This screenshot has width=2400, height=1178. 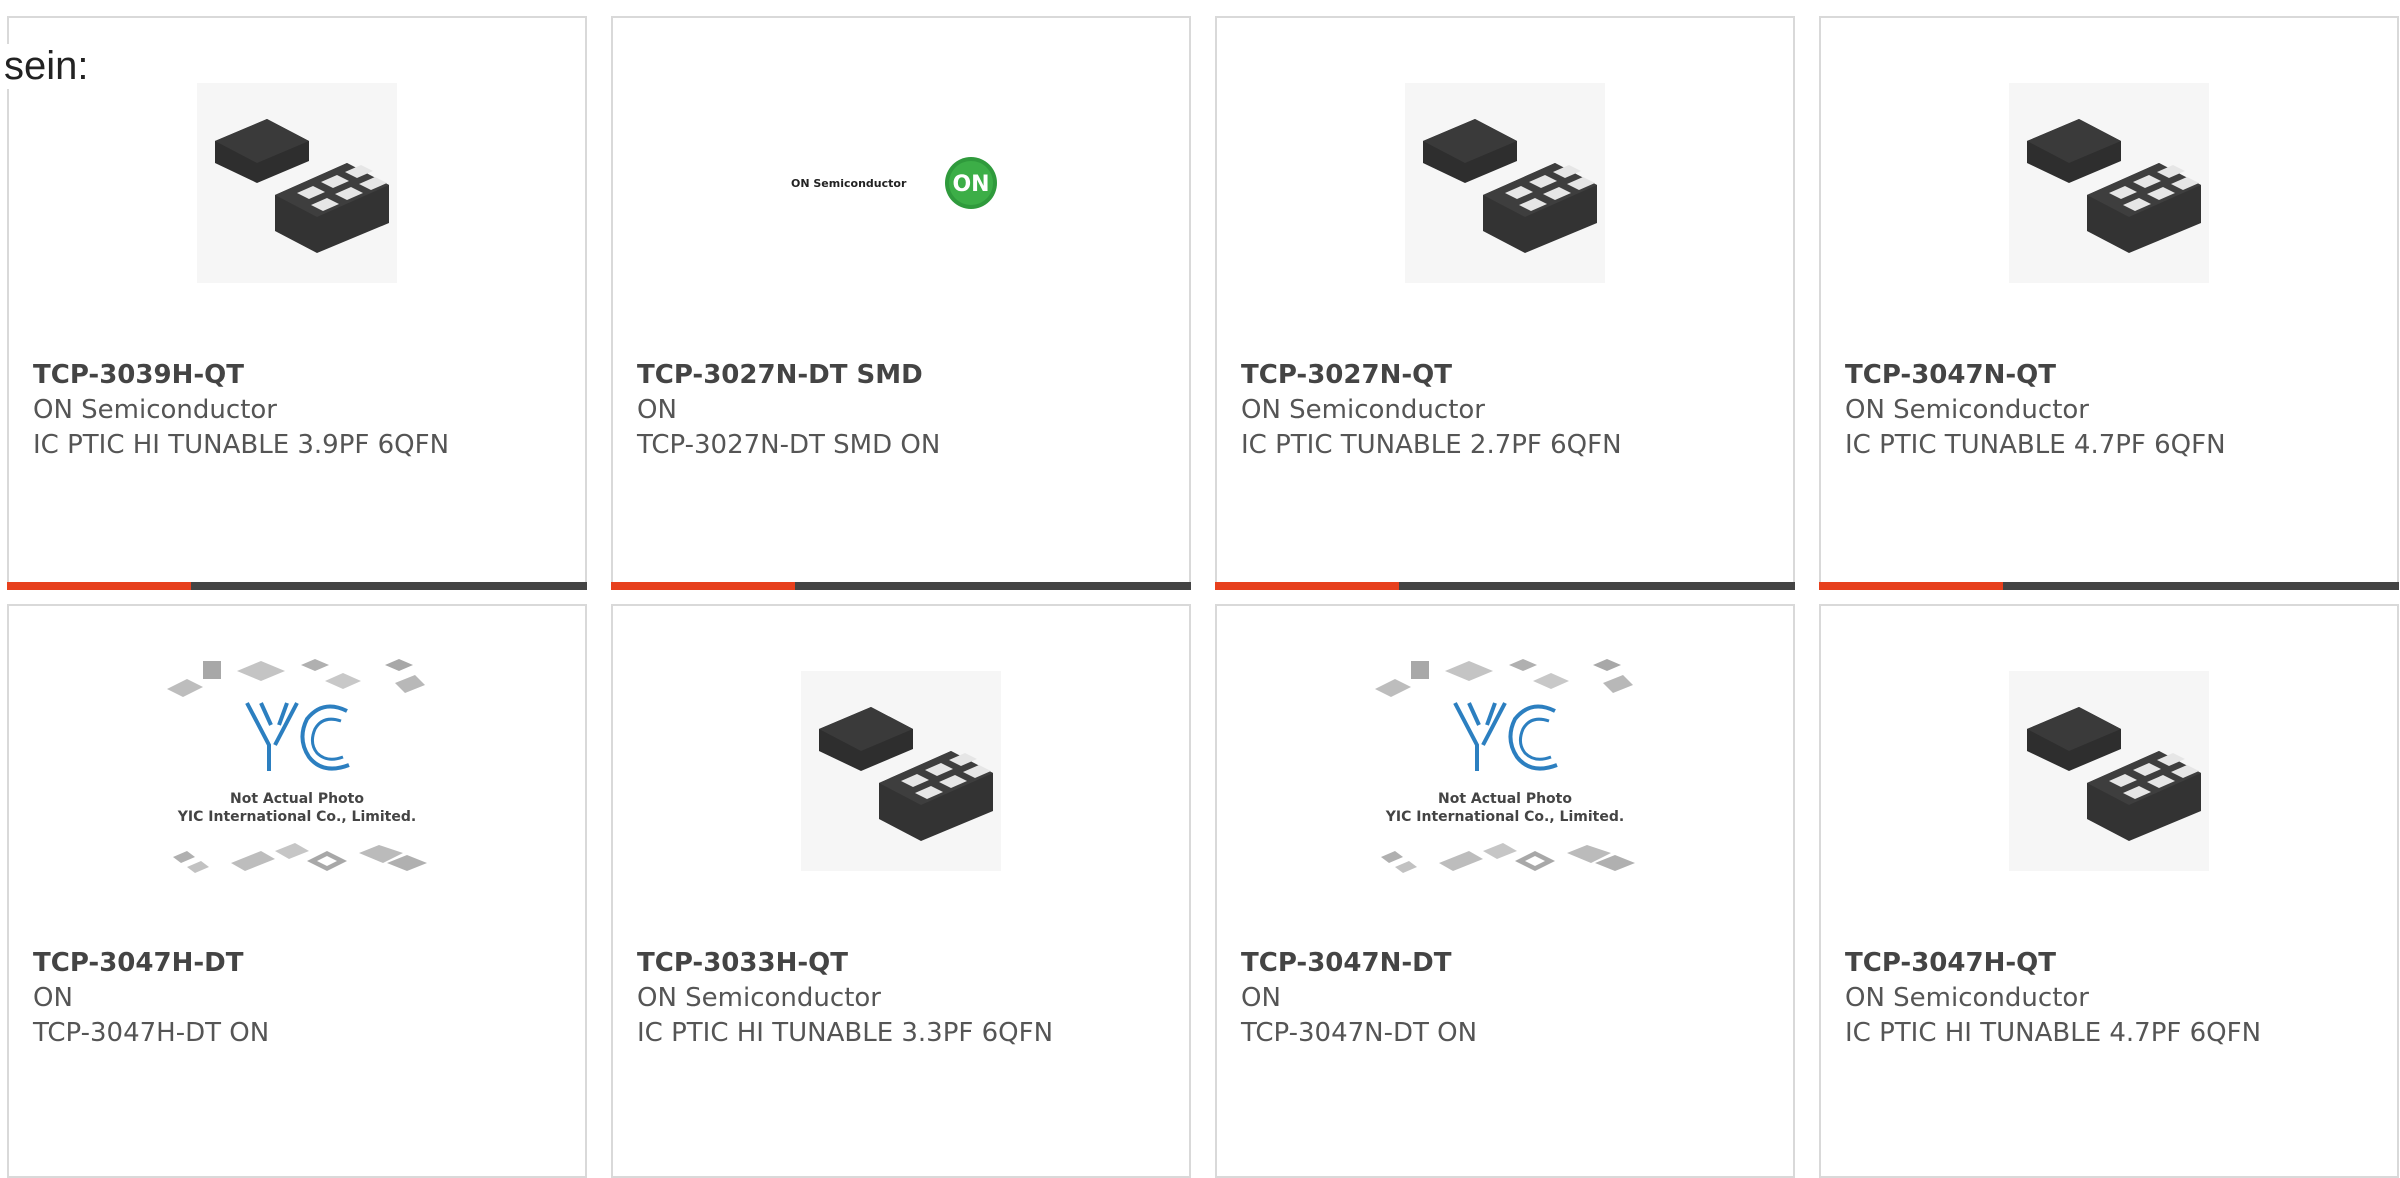 I want to click on product-description: IC PTIC TUNABLE 4.7PF 6QFN, so click(x=2035, y=445).